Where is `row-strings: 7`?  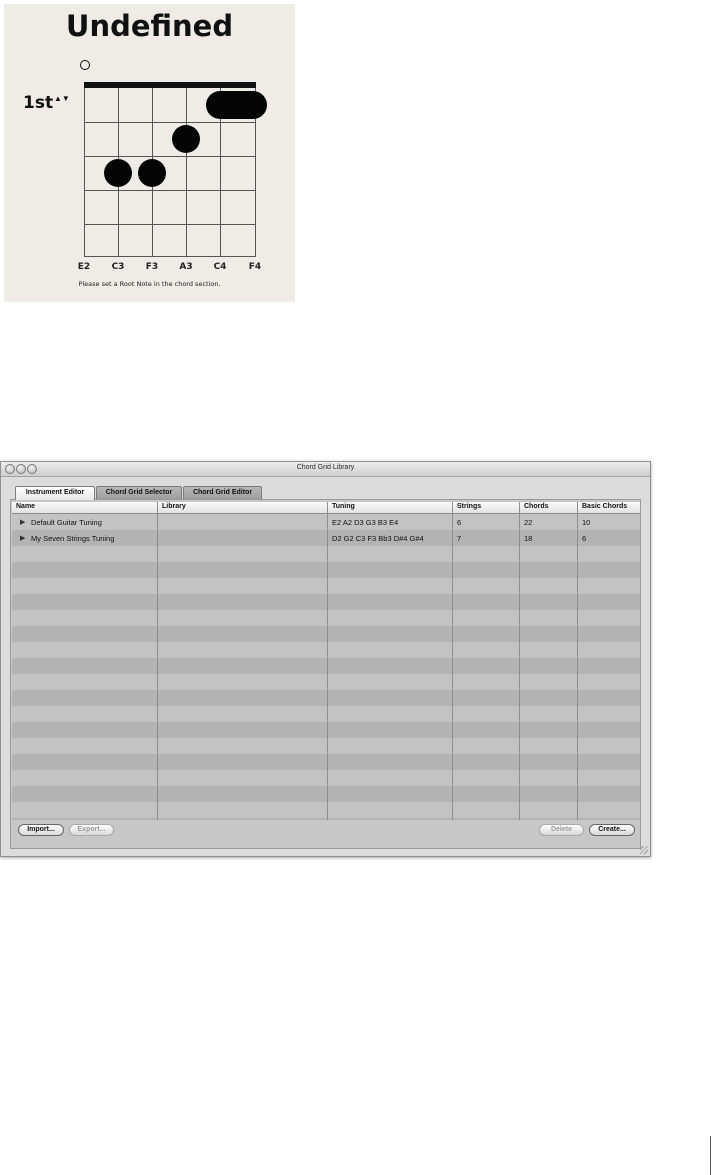 row-strings: 7 is located at coordinates (459, 538).